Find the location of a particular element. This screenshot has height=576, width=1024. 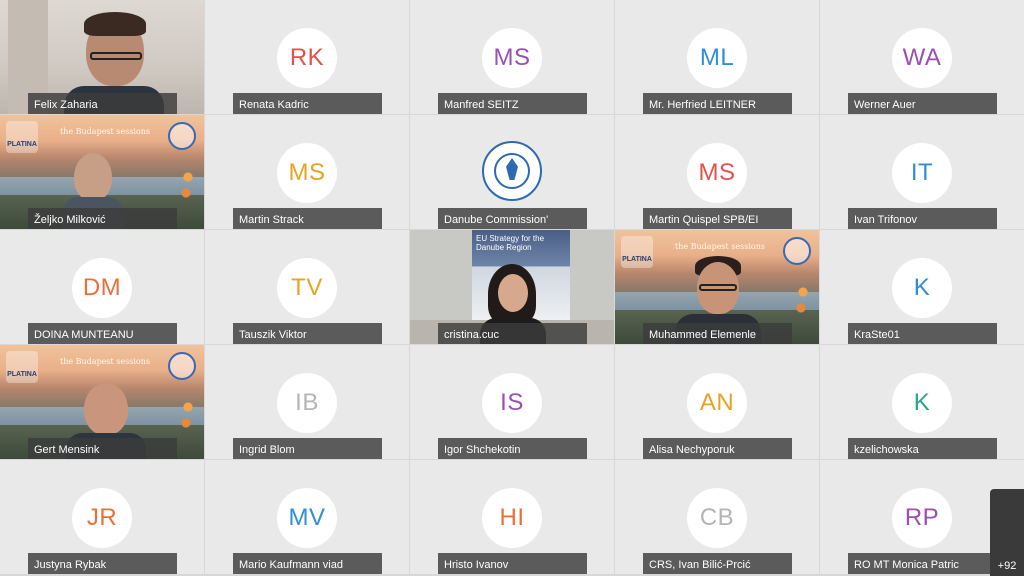

participant-name: Martin Strack is located at coordinates (307, 218).